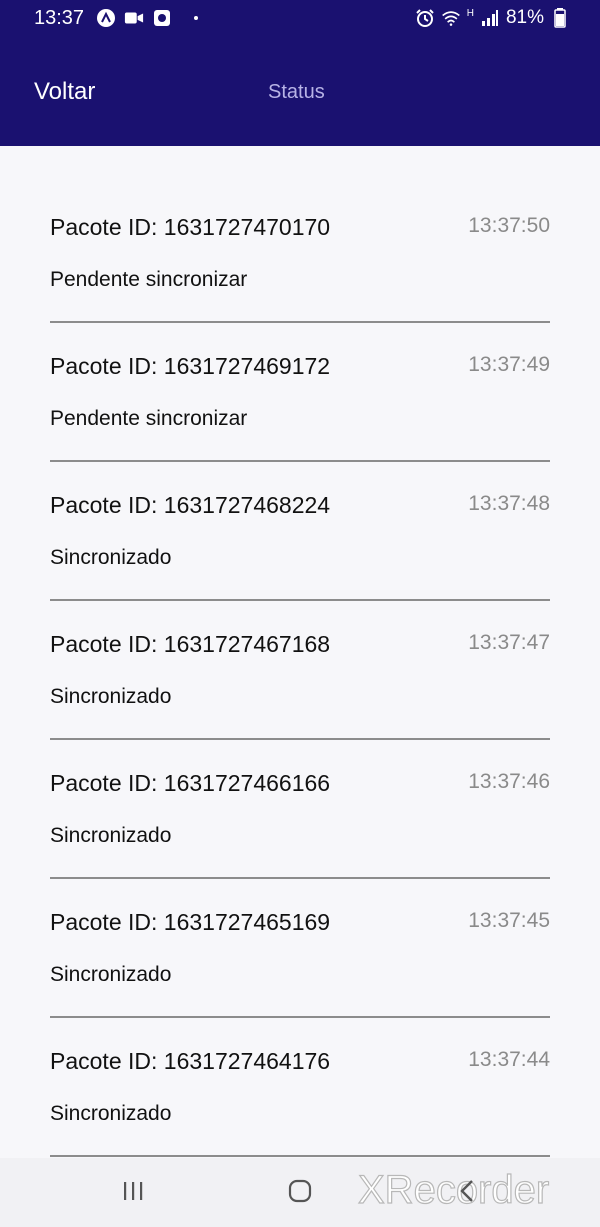 Image resolution: width=600 pixels, height=1227 pixels. Describe the element at coordinates (162, 18) in the screenshot. I see `screenshot-icon` at that location.